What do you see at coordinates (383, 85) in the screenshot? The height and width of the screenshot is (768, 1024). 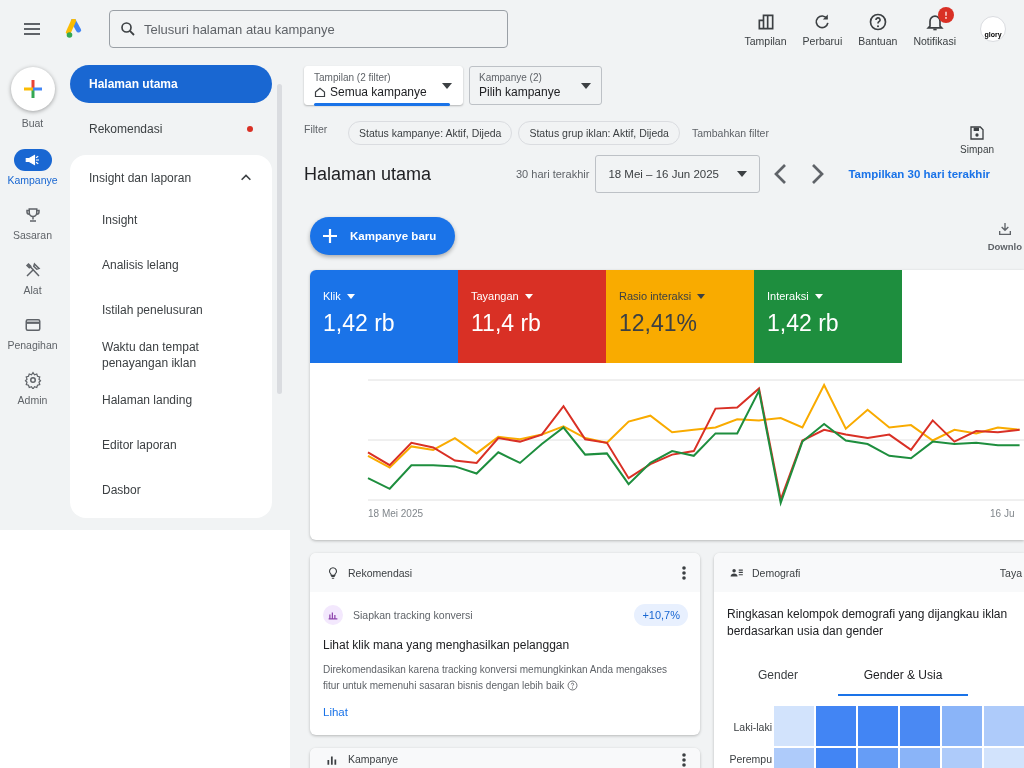 I see `dropdown: Tampilan (2 filter) Semua kampanye` at bounding box center [383, 85].